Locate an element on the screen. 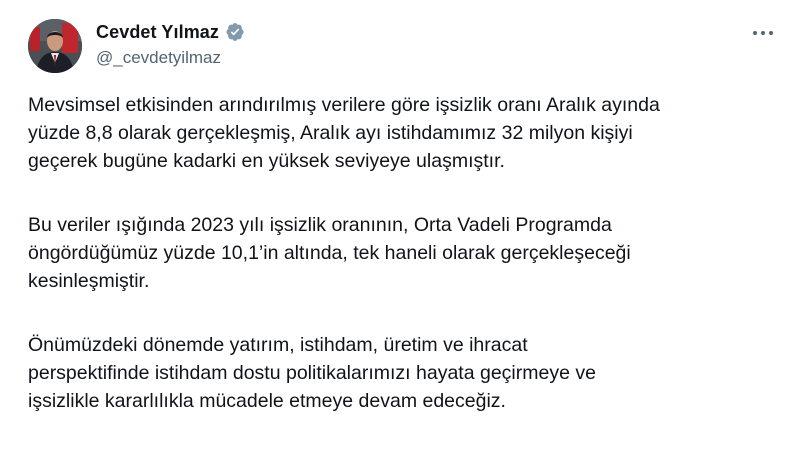 This screenshot has height=454, width=800. profile-photo is located at coordinates (55, 46).